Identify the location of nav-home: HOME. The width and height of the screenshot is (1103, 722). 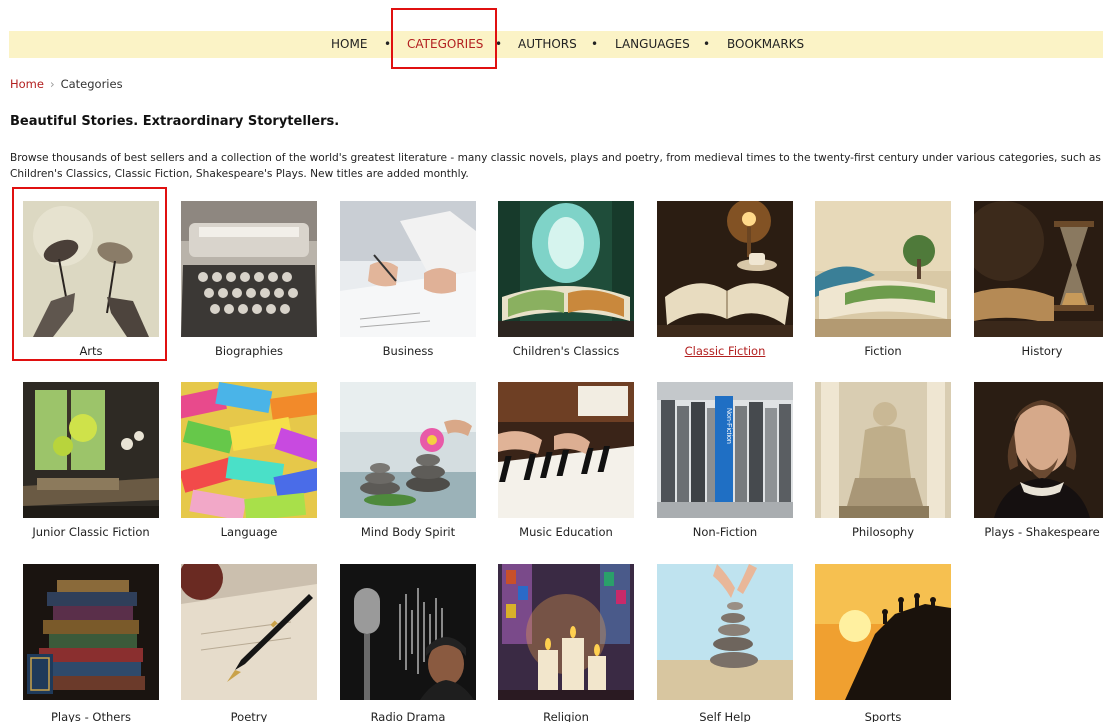
(349, 44).